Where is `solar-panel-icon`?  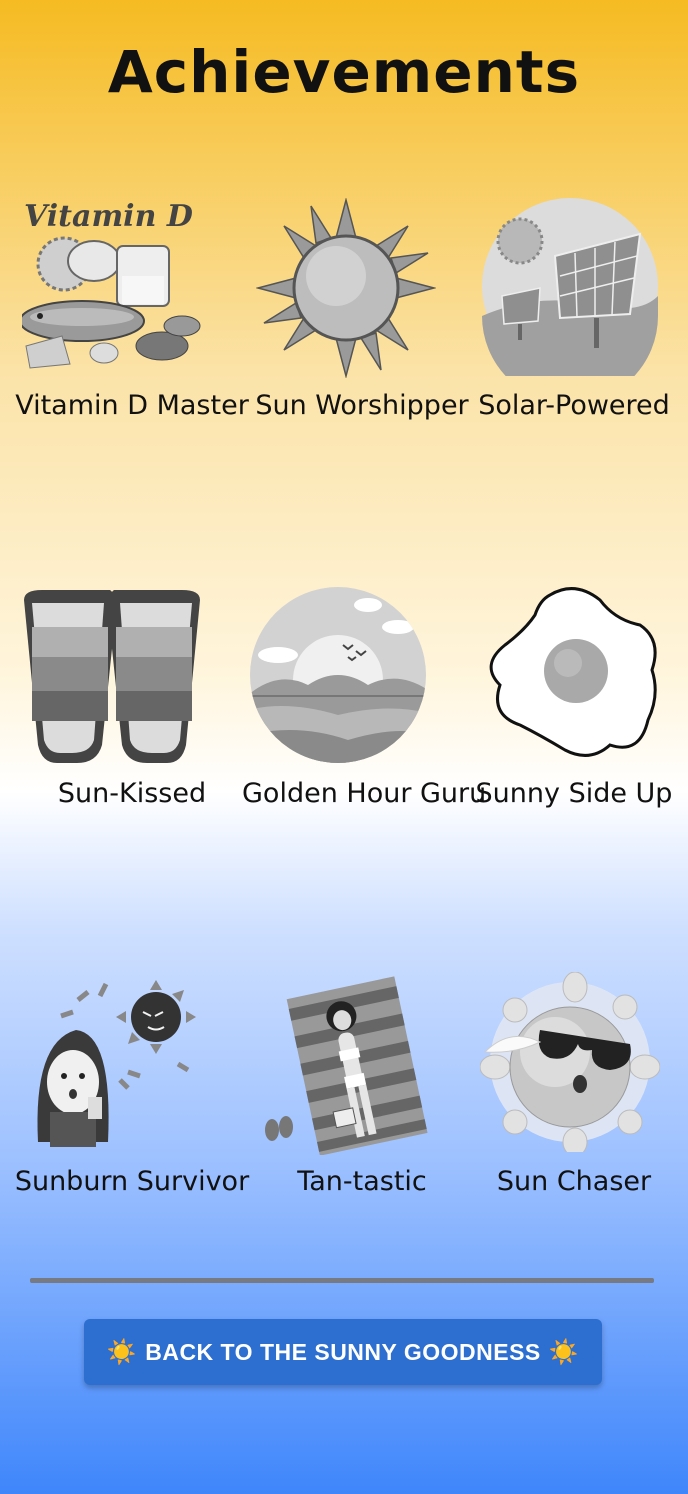 solar-panel-icon is located at coordinates (570, 286).